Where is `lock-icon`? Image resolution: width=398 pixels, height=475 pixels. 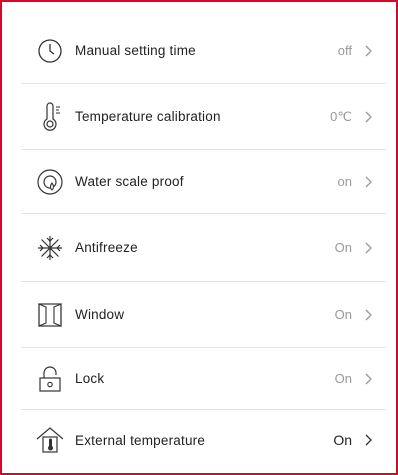 lock-icon is located at coordinates (50, 379).